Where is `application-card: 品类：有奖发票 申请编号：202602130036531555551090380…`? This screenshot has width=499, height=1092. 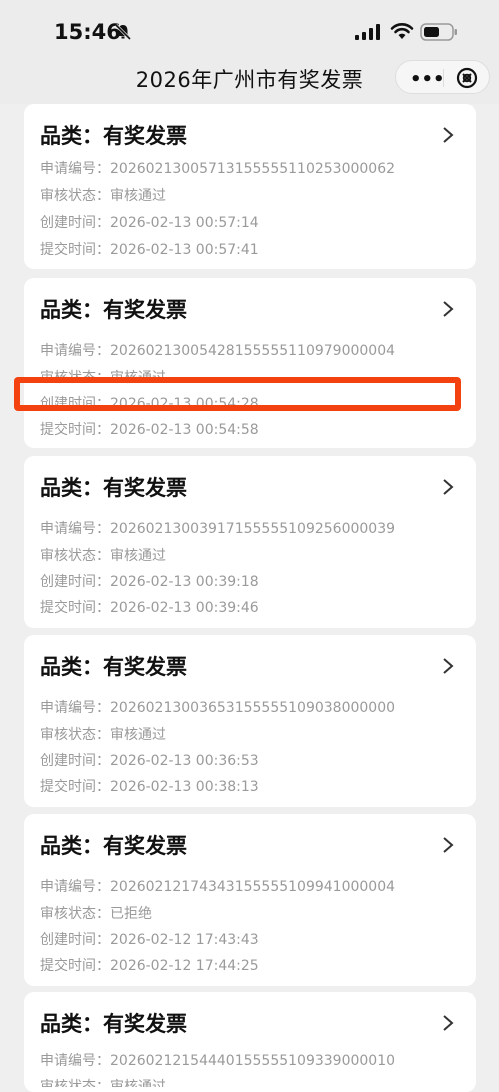
application-card: 品类：有奖发票 申请编号：202602130036531555551090380… is located at coordinates (250, 721).